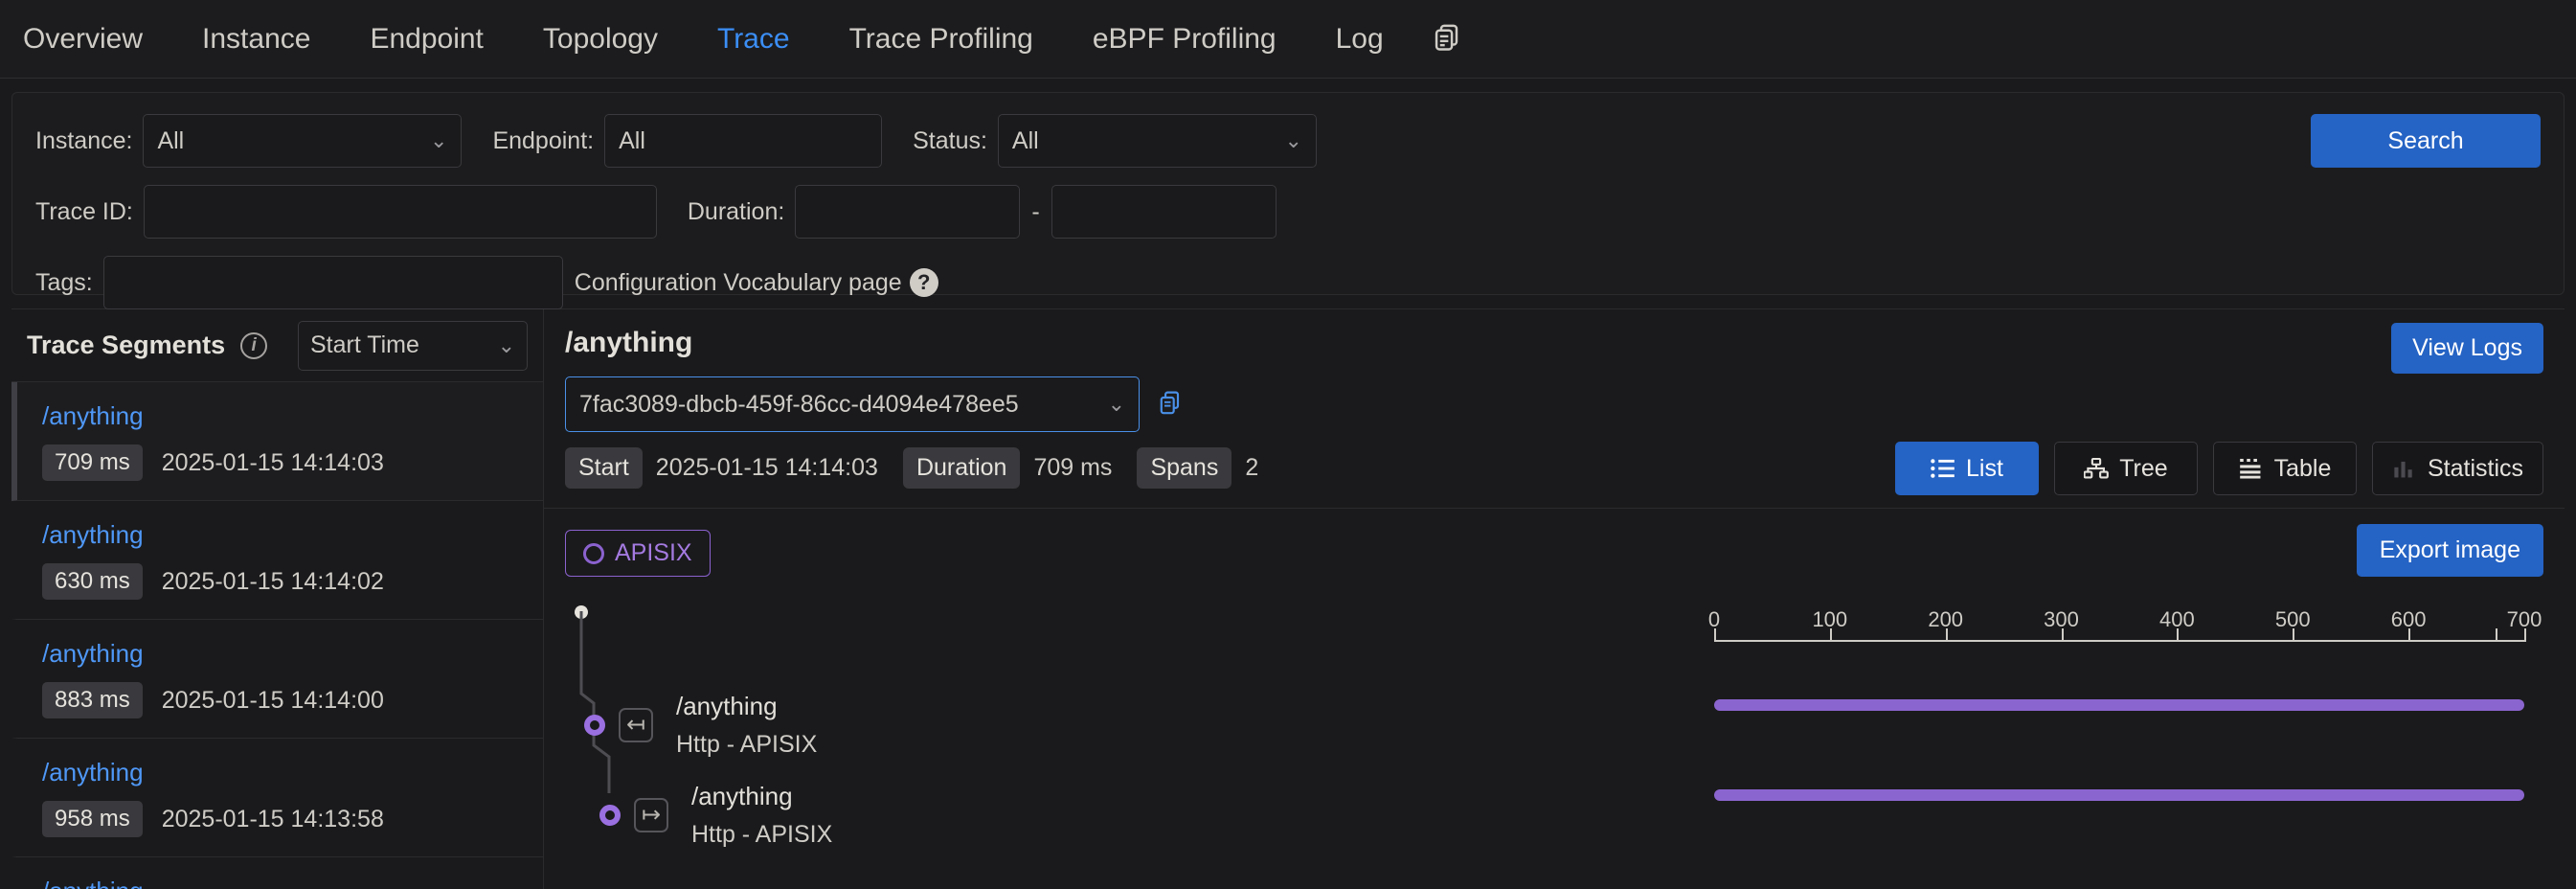 The width and height of the screenshot is (2576, 889). I want to click on segment-duration-badge: 709 ms, so click(92, 462).